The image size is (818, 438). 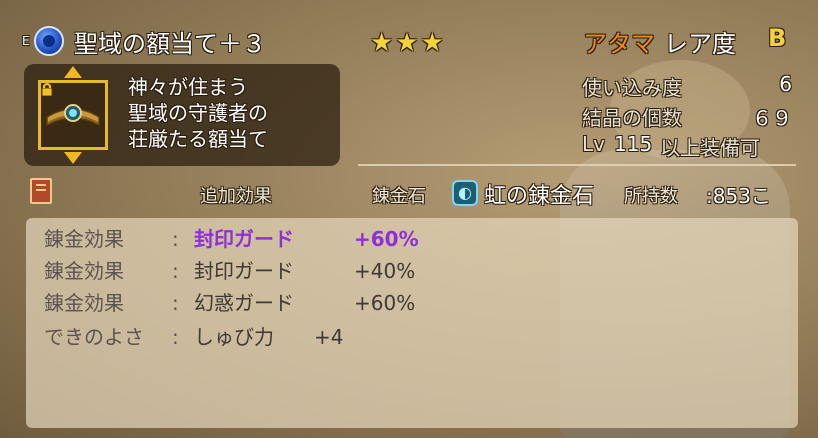 I want to click on circlet-icon, so click(x=73, y=115).